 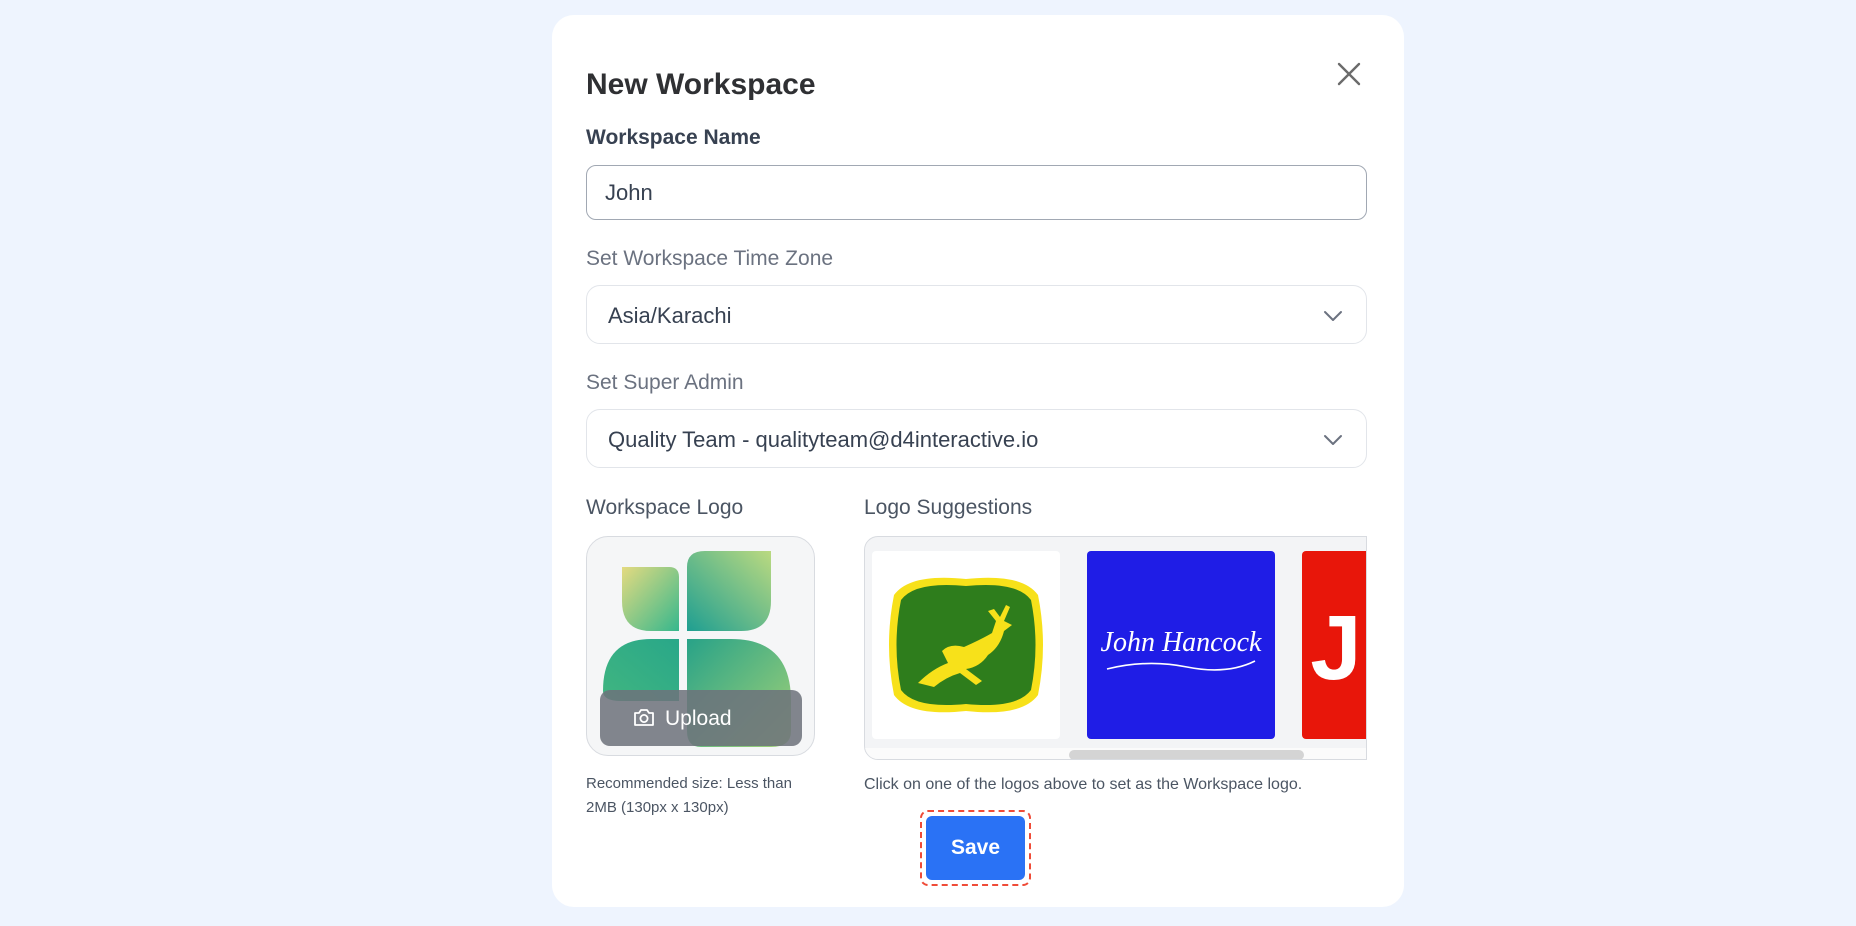 I want to click on logo-suggestions-label: Logo Suggestions, so click(x=948, y=507).